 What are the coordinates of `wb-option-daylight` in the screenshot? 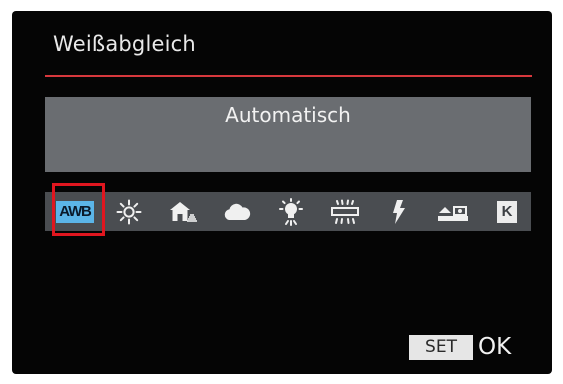 It's located at (129, 211).